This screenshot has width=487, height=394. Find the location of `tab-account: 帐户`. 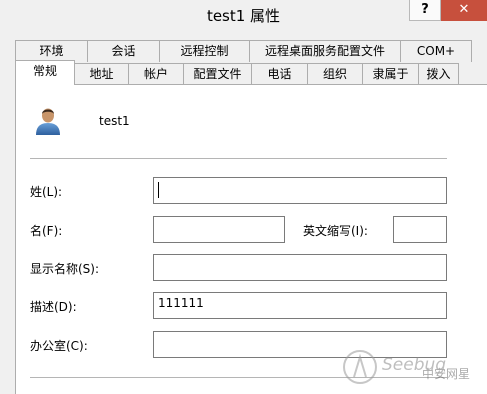

tab-account: 帐户 is located at coordinates (156, 74).